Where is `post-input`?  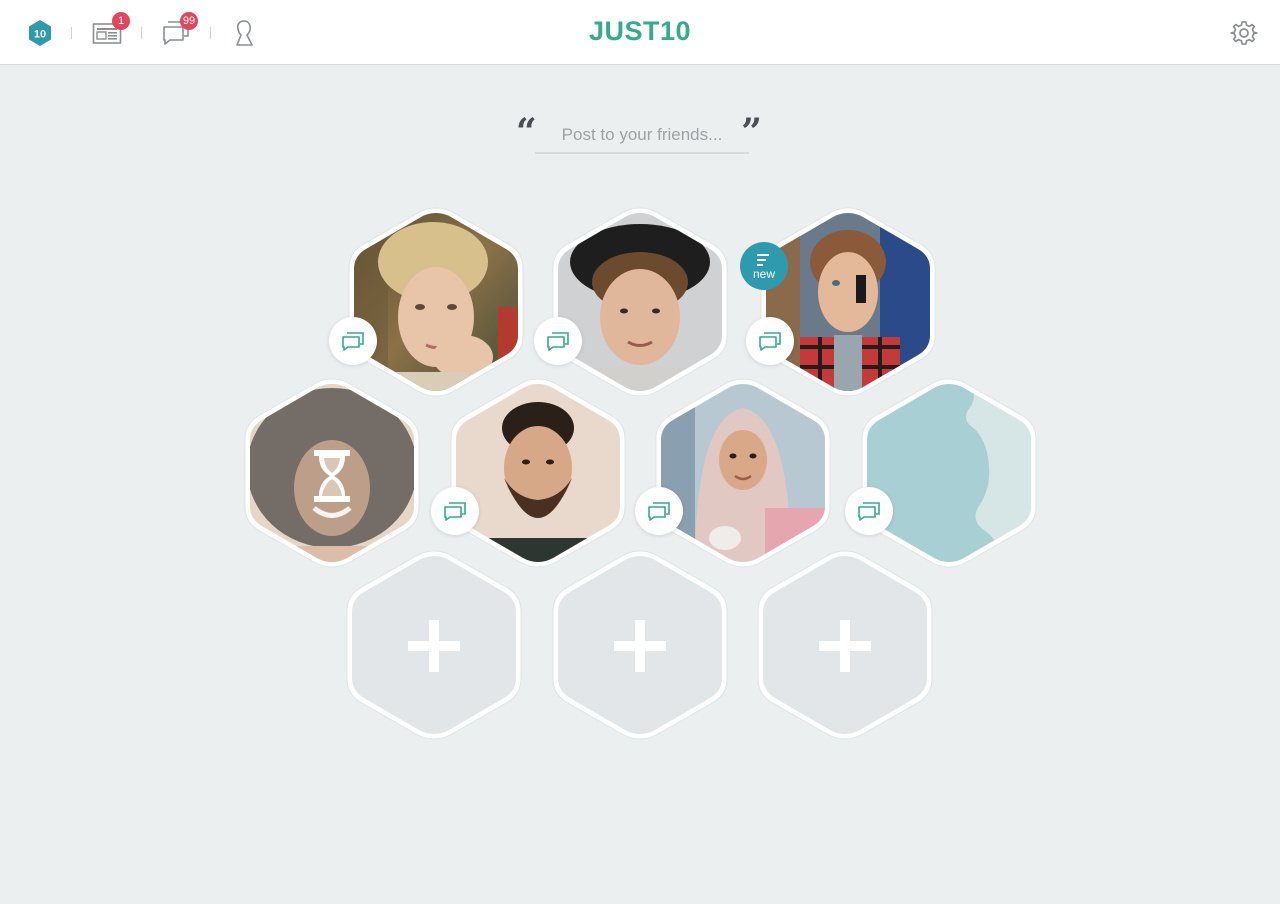
post-input is located at coordinates (642, 136).